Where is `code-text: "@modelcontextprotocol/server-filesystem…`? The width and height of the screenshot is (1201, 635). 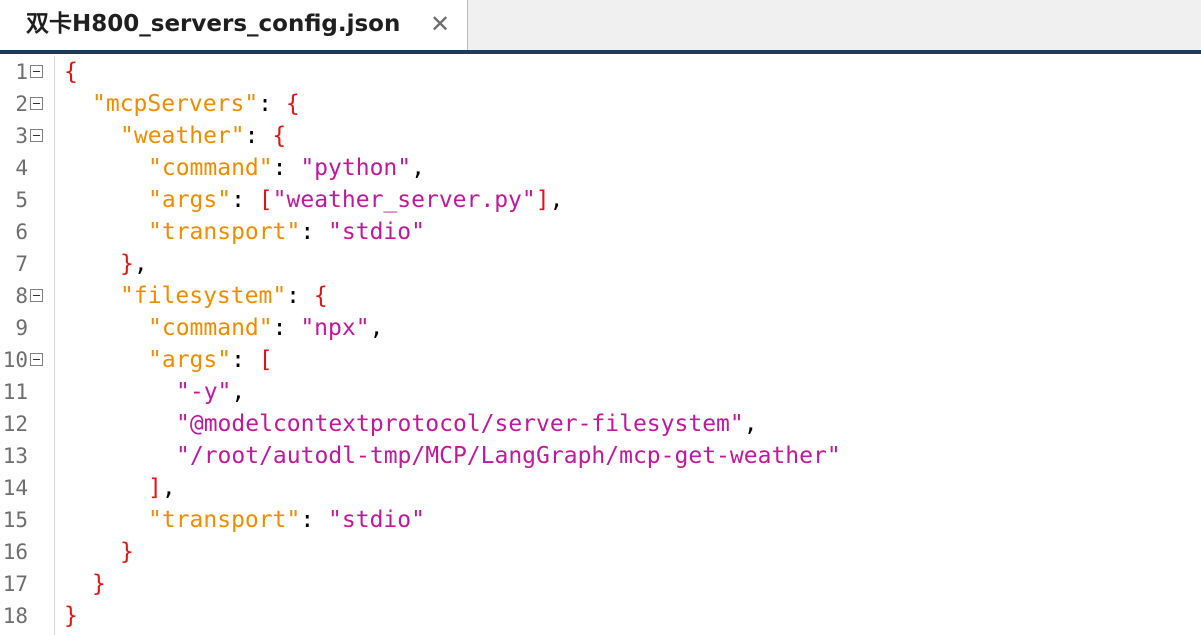
code-text: "@modelcontextprotocol/server-filesystem… is located at coordinates (467, 424).